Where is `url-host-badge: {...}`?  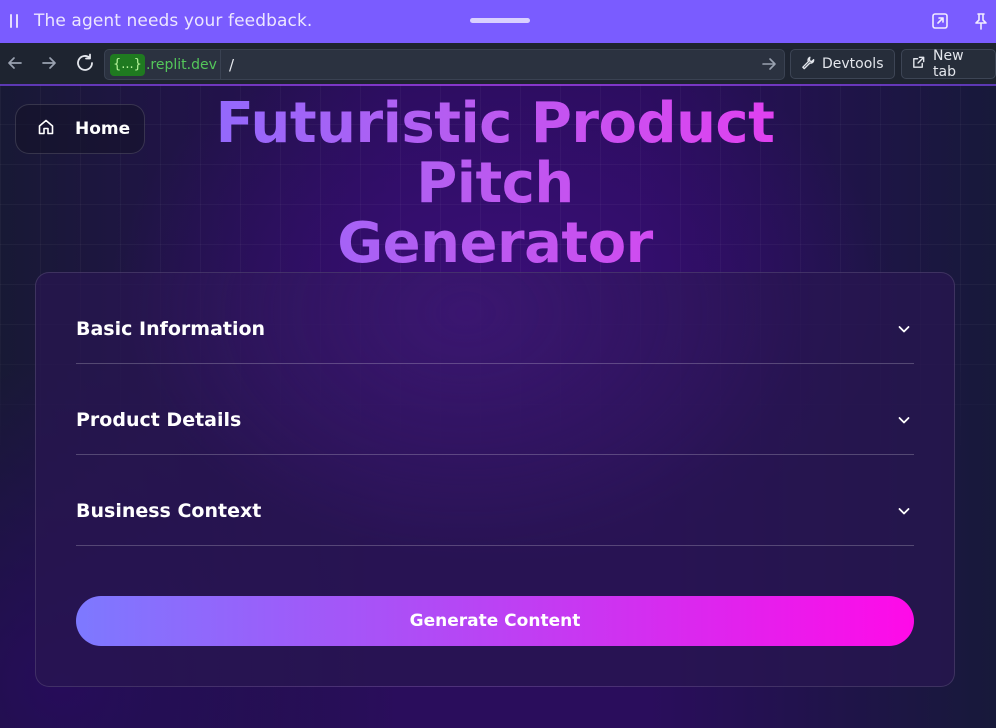
url-host-badge: {...} is located at coordinates (127, 64).